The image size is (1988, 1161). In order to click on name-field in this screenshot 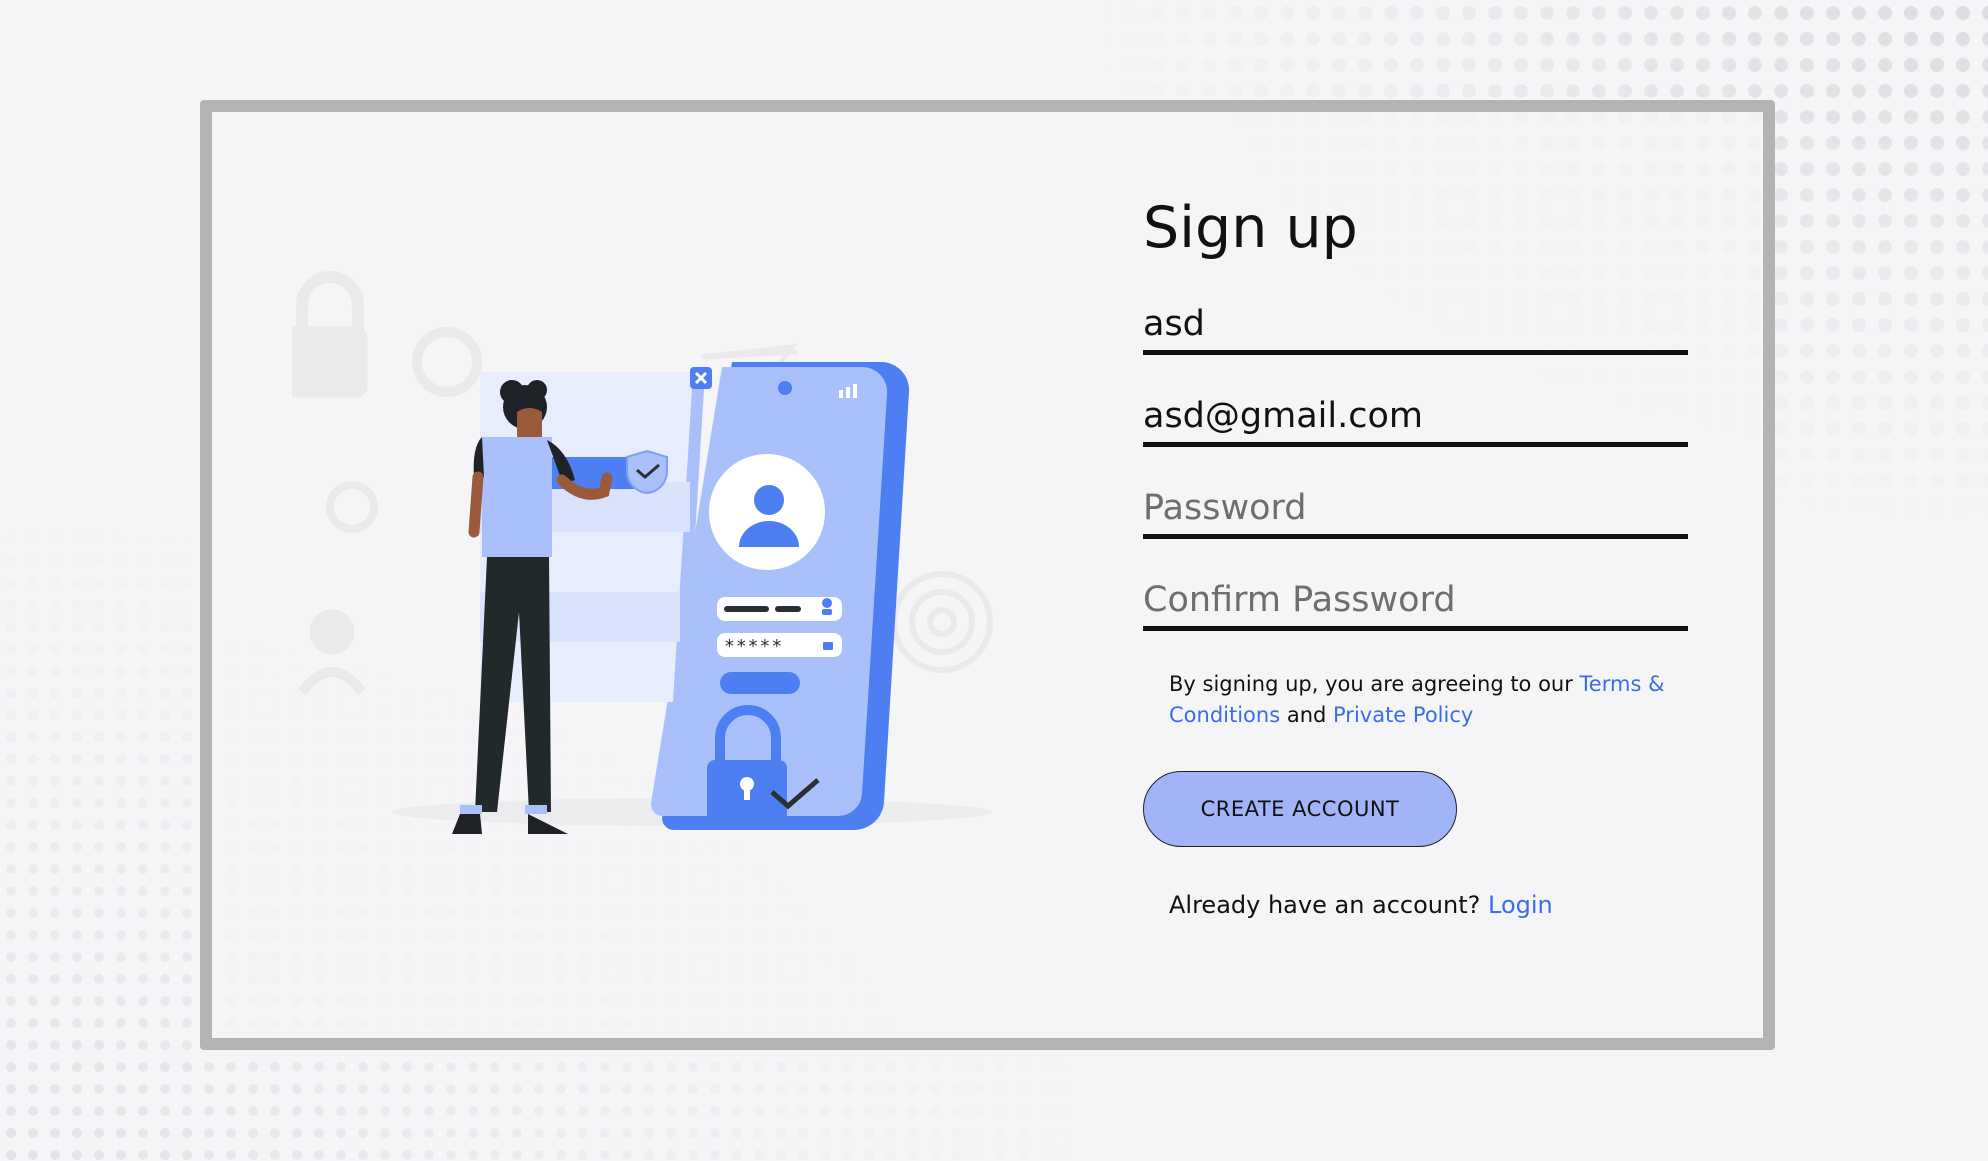, I will do `click(1415, 324)`.